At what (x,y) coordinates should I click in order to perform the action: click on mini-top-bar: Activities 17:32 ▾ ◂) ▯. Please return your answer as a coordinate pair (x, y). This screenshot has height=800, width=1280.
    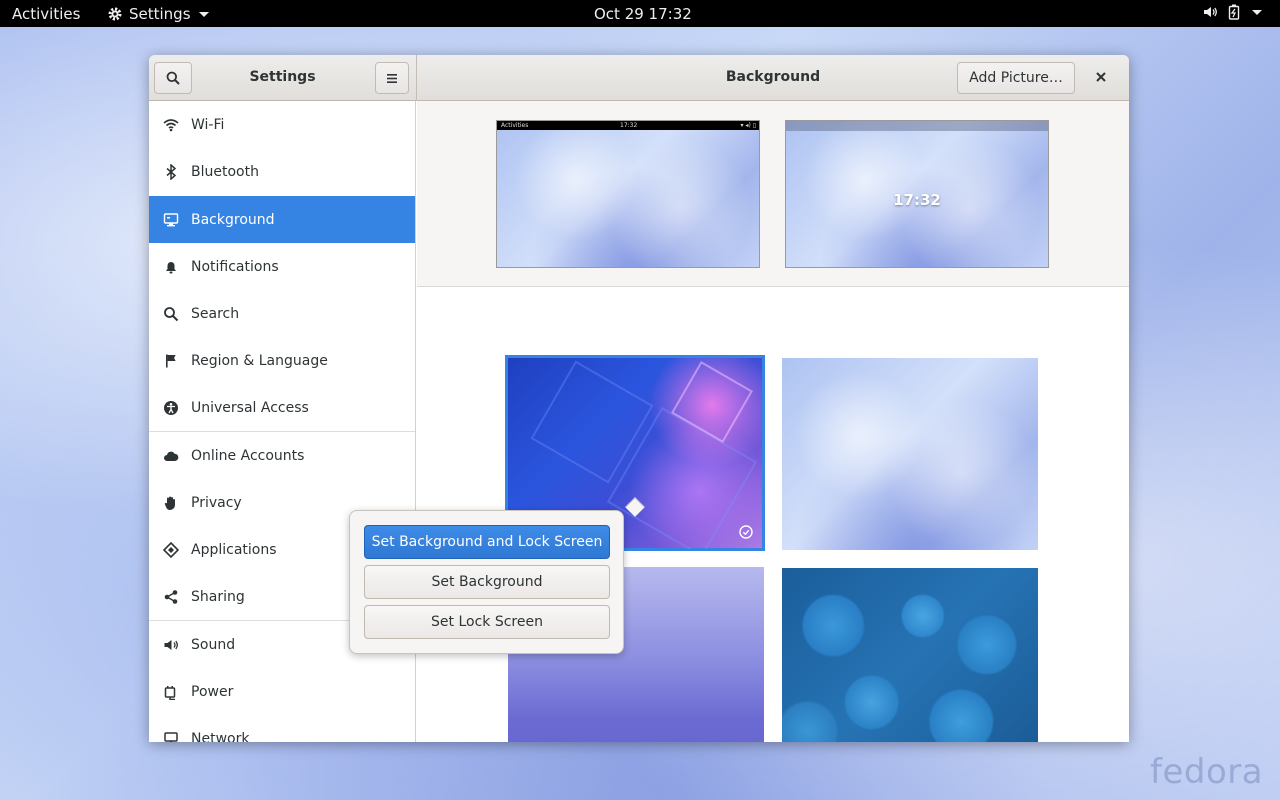
    Looking at the image, I should click on (628, 125).